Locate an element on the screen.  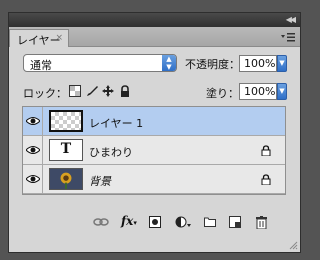
sunflower-thumbnail is located at coordinates (66, 179).